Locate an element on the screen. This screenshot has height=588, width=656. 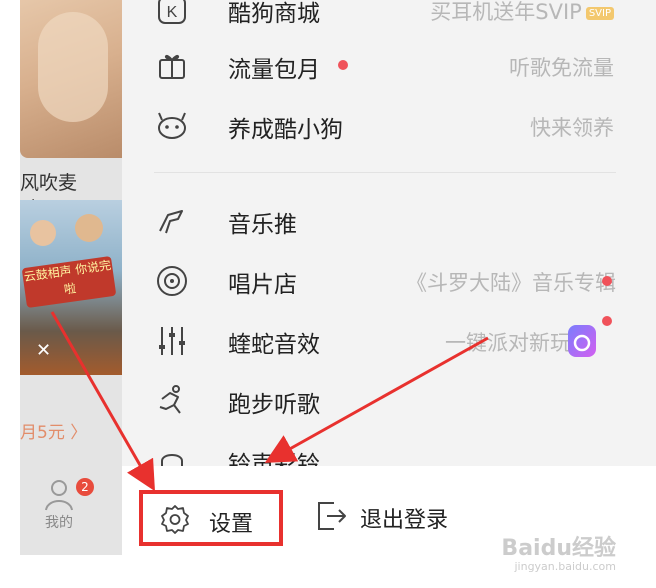
menu-item-subtitle: 听歌免流量 is located at coordinates (561, 68).